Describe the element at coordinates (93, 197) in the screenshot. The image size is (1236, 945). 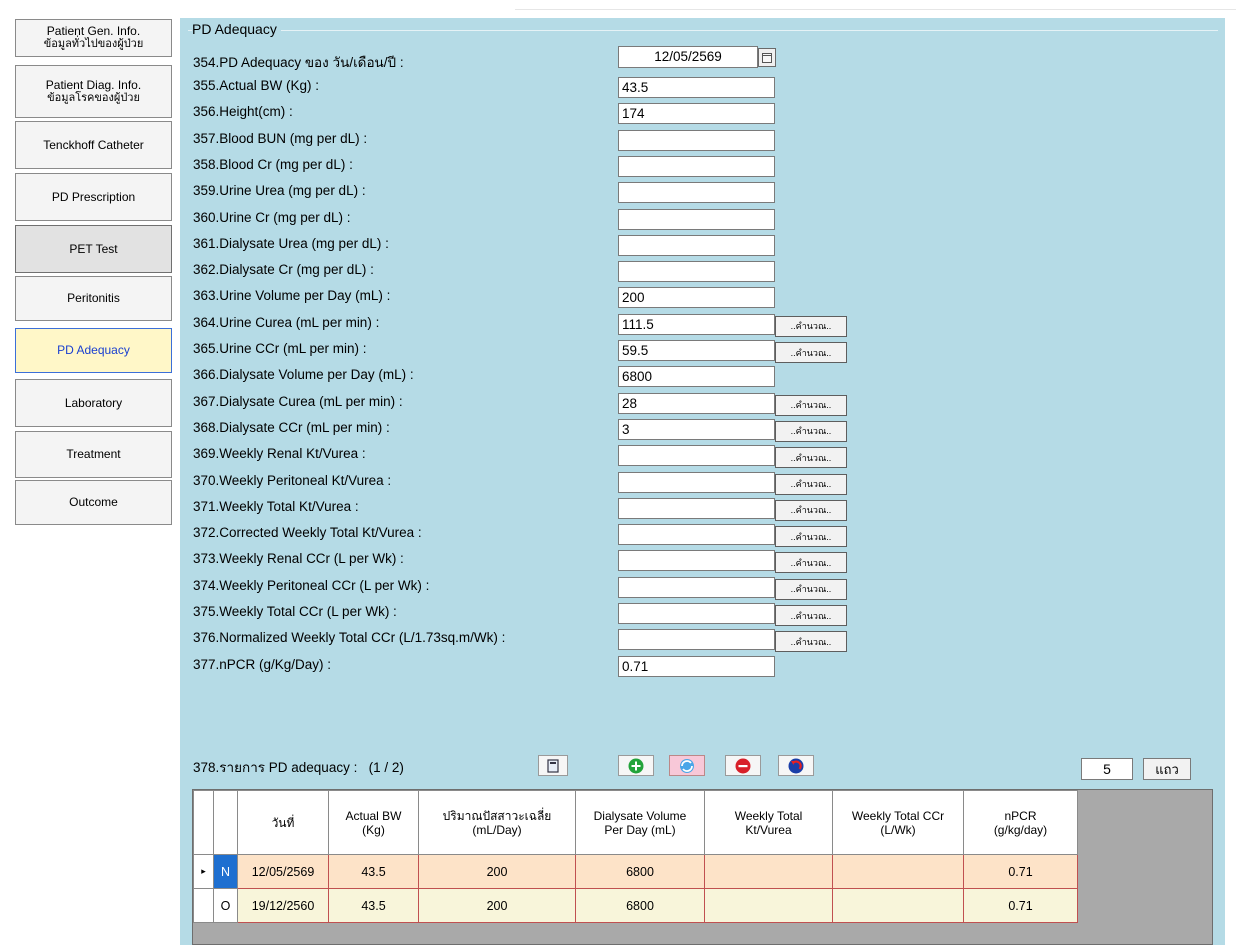
I see `nav-pd-prescription: PD Prescription` at that location.